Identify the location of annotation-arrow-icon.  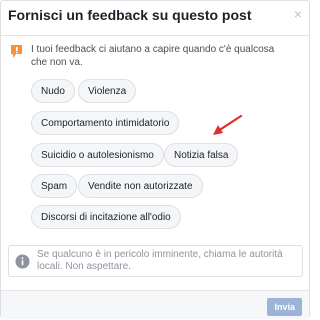
(228, 124).